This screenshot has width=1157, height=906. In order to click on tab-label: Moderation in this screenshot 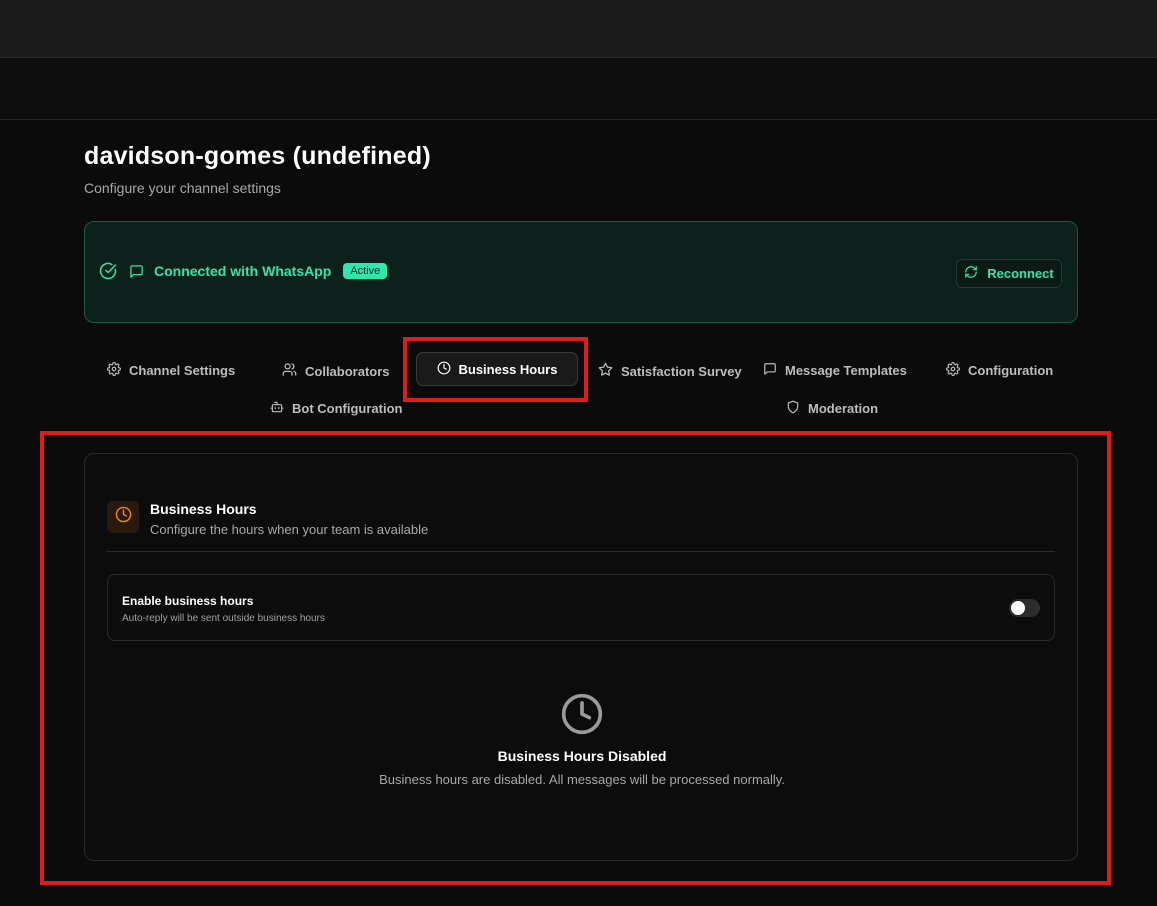, I will do `click(843, 408)`.